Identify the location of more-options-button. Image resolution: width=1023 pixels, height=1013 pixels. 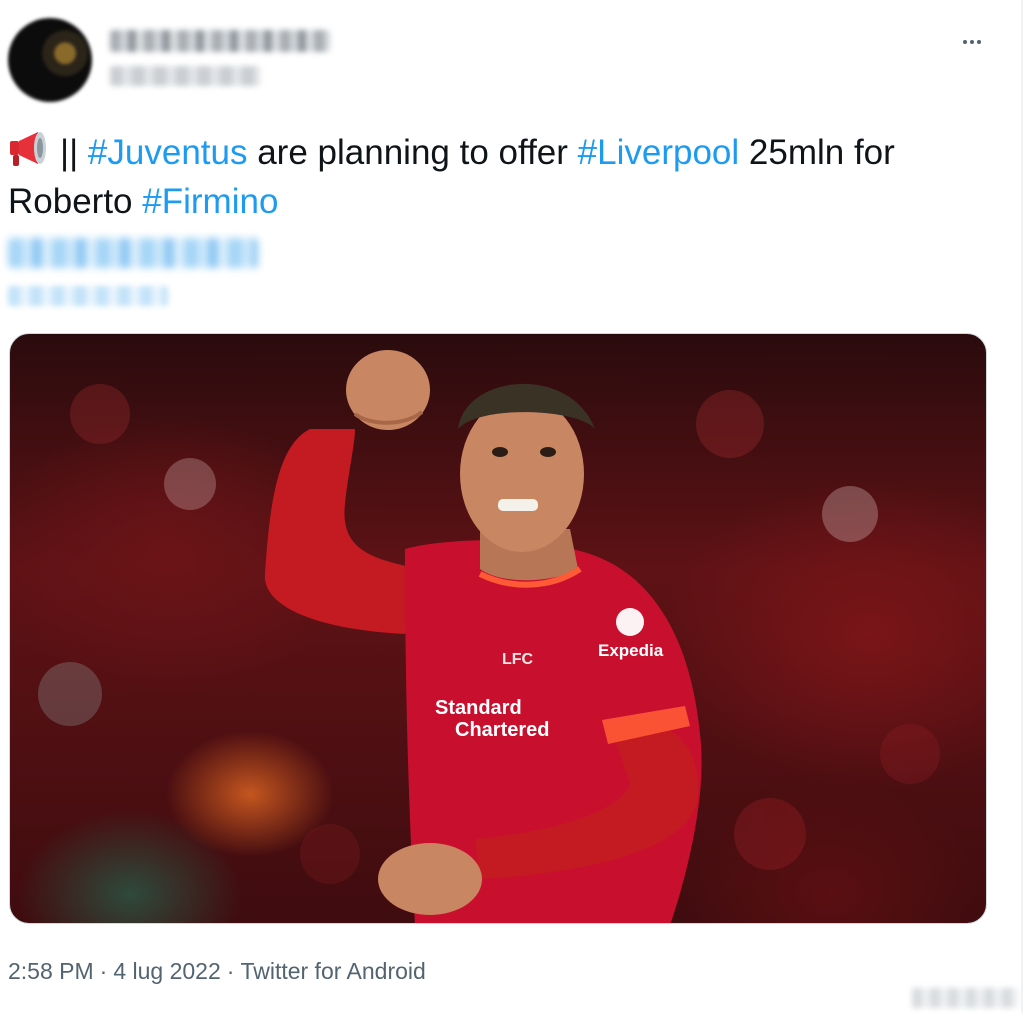
(972, 42).